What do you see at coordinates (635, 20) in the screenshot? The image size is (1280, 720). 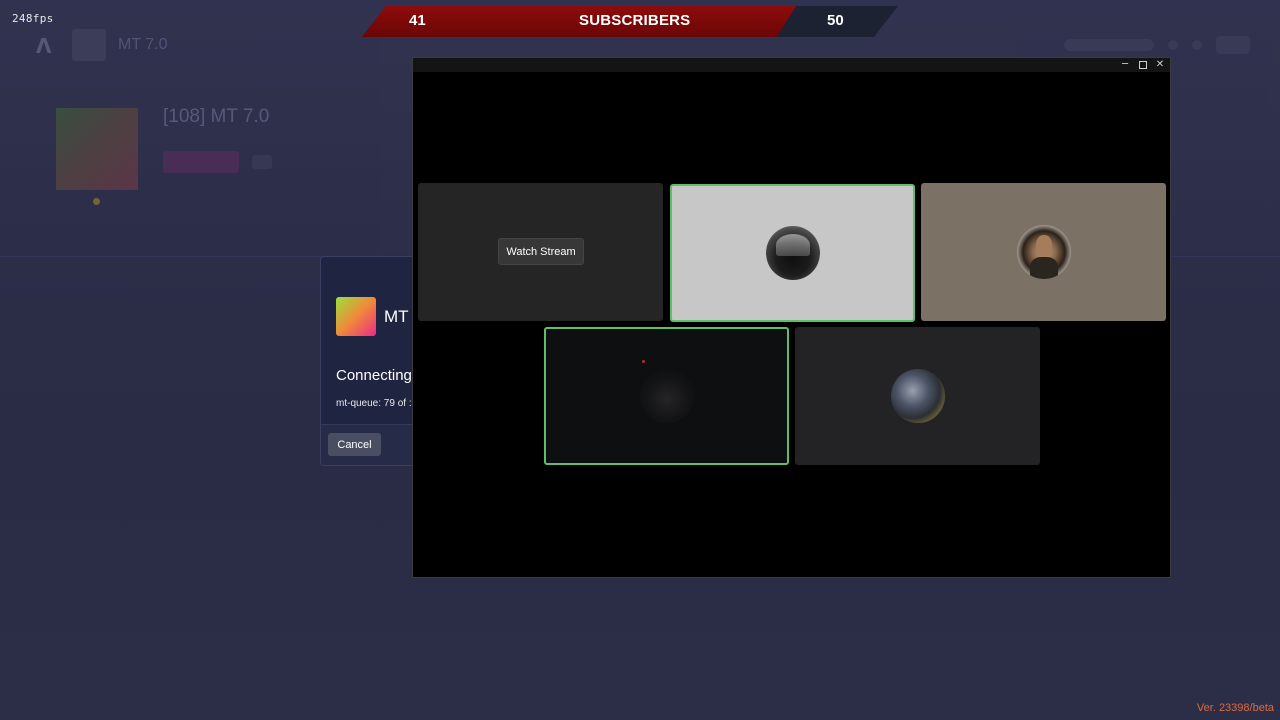 I see `subscriber-label: SUBSCRIBERS` at bounding box center [635, 20].